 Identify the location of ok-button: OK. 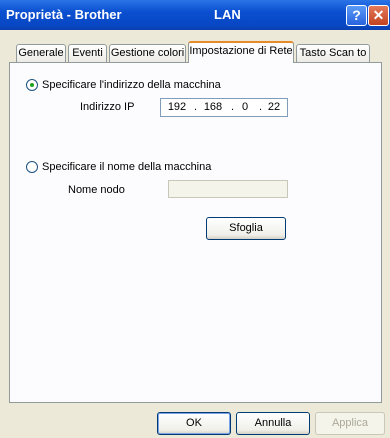
(194, 423).